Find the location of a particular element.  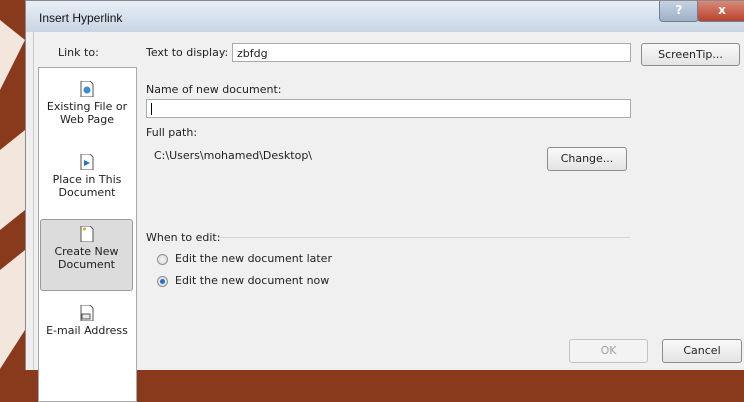

when-to-edit-label: When to edit: is located at coordinates (183, 237).